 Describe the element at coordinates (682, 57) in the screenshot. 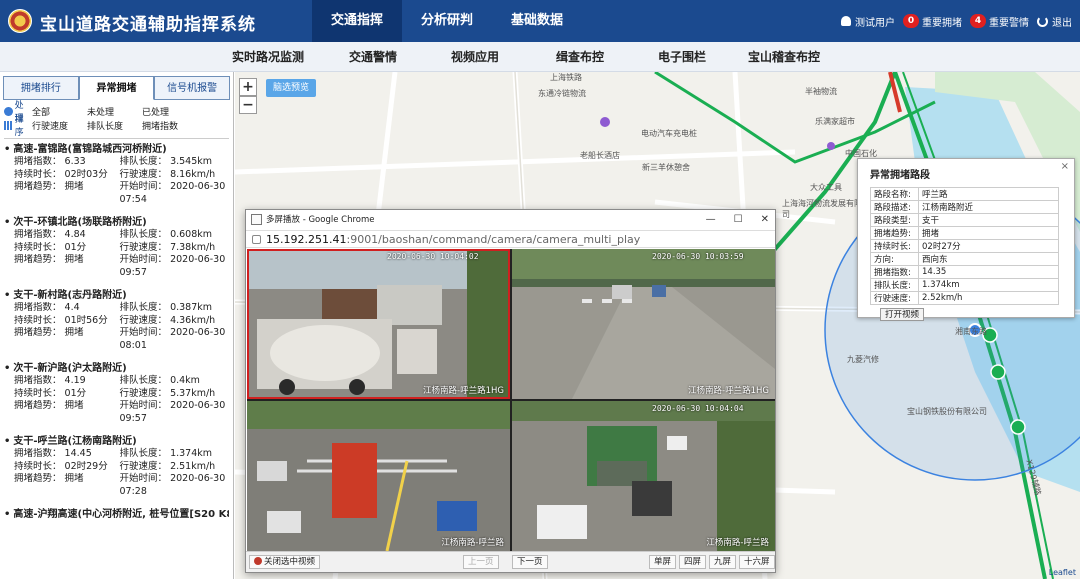

I see `subnav-electronic-fence: 电子围栏` at that location.